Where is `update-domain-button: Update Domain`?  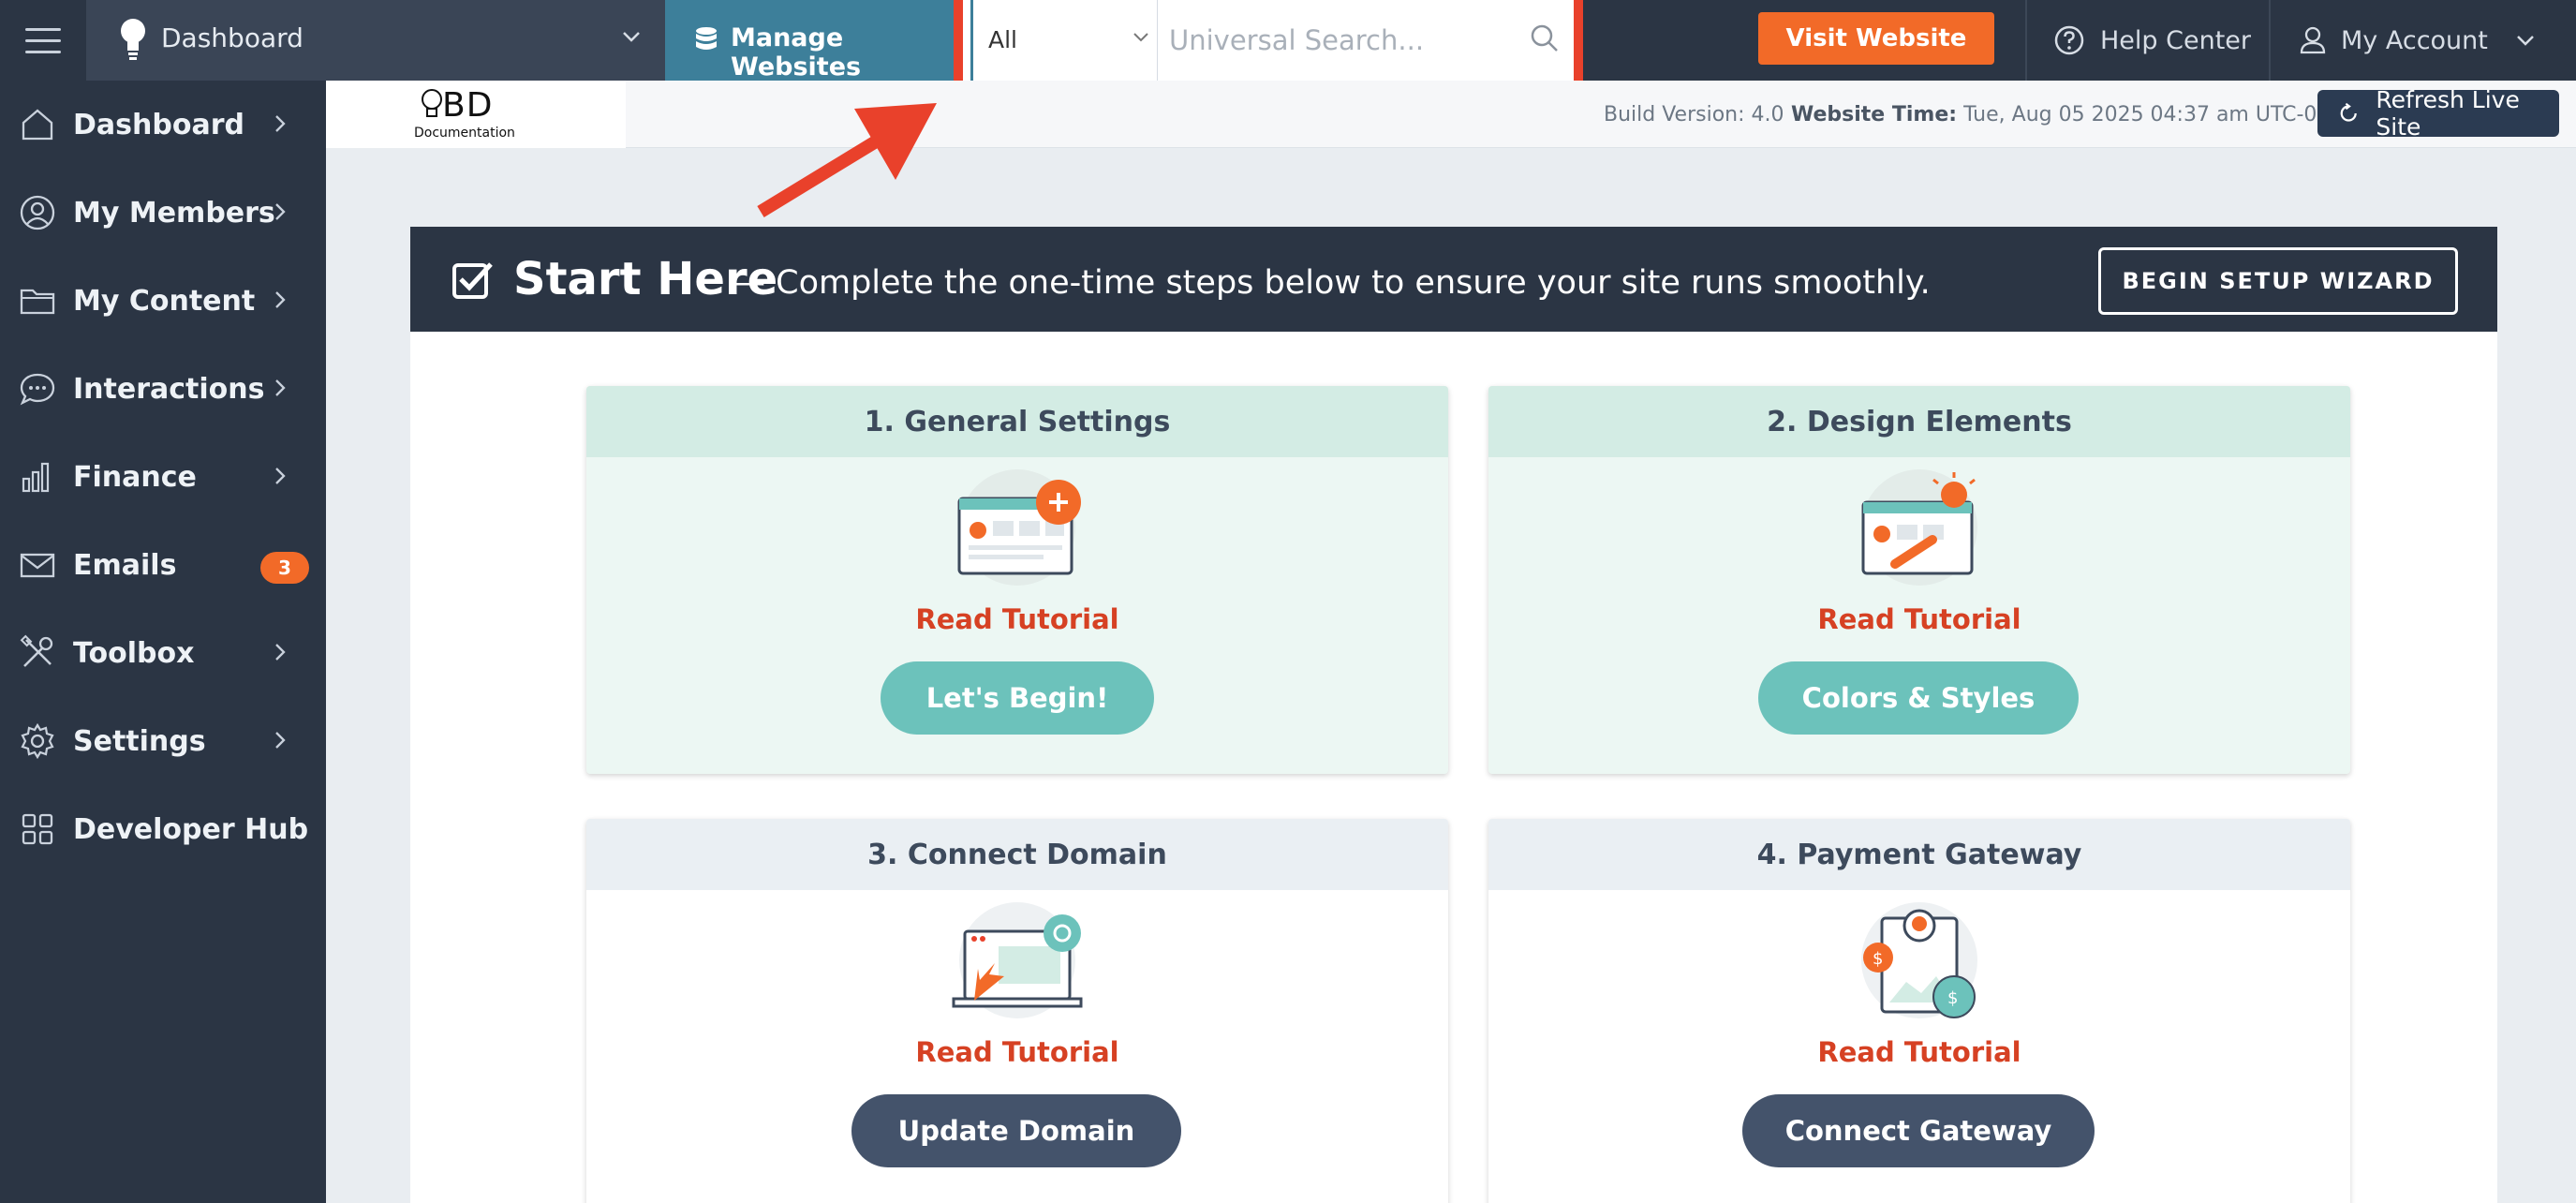
update-domain-button: Update Domain is located at coordinates (1016, 1130).